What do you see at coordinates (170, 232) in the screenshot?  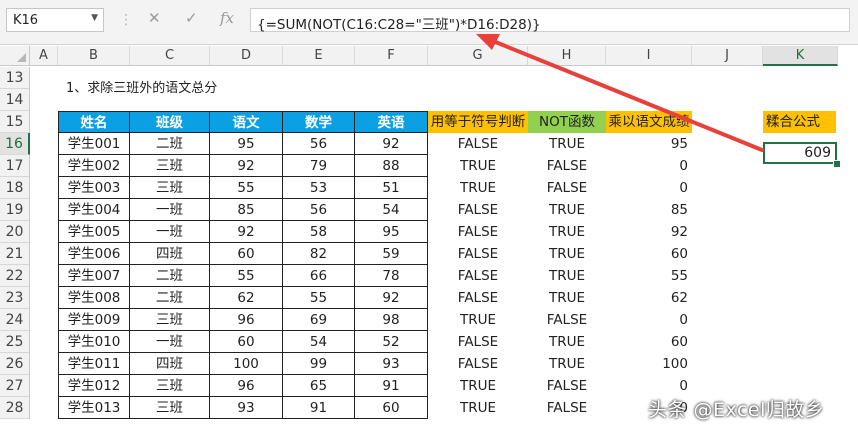 I see `table-cell: 一班` at bounding box center [170, 232].